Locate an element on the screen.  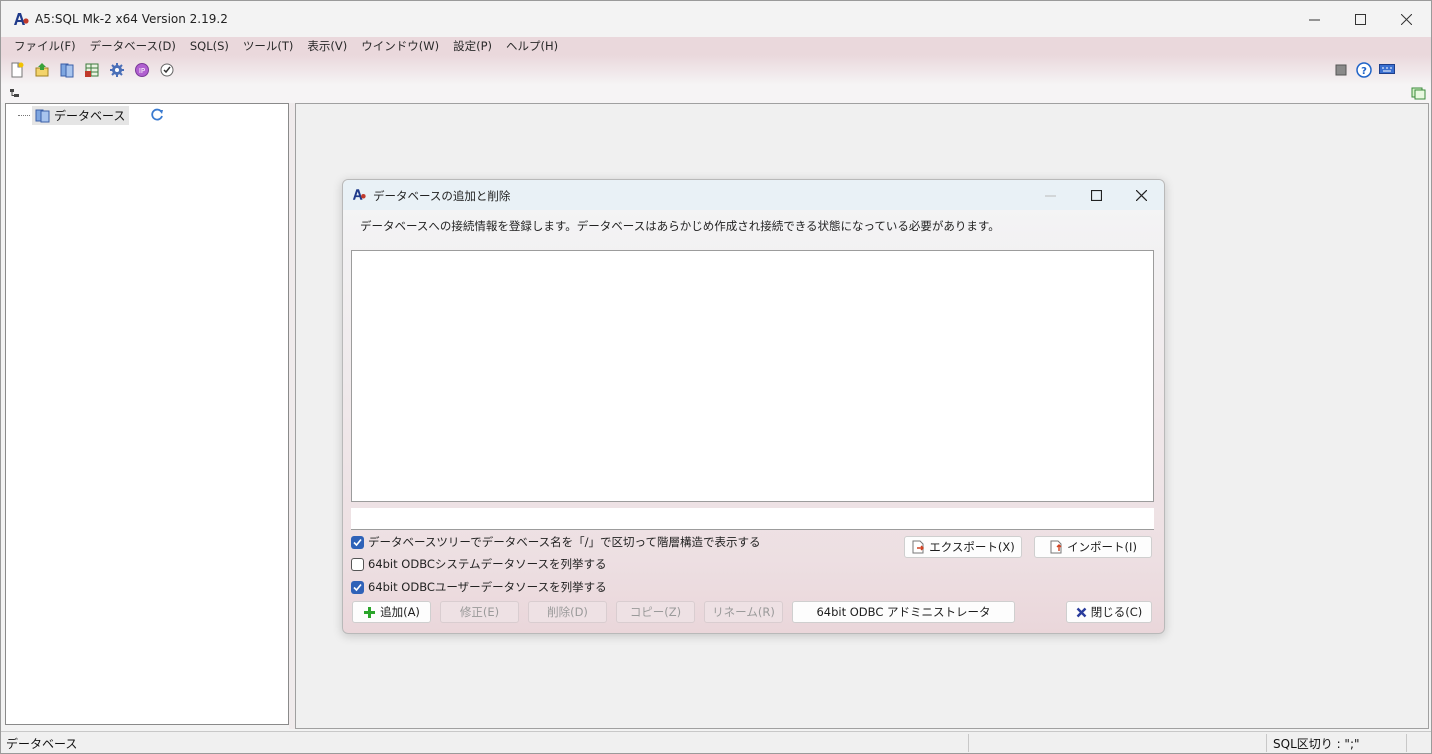
rename-button: リネーム(R) is located at coordinates (743, 612).